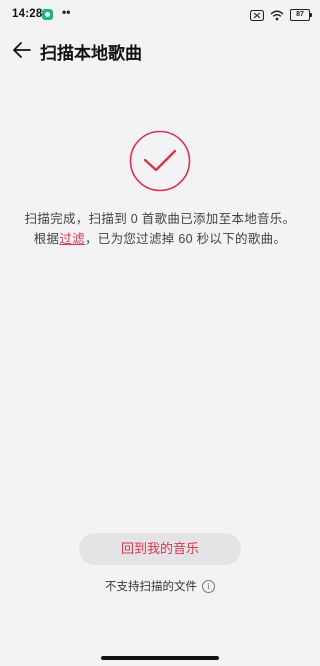 The image size is (320, 666). Describe the element at coordinates (72, 239) in the screenshot. I see `filter-settings-link: 过滤` at that location.